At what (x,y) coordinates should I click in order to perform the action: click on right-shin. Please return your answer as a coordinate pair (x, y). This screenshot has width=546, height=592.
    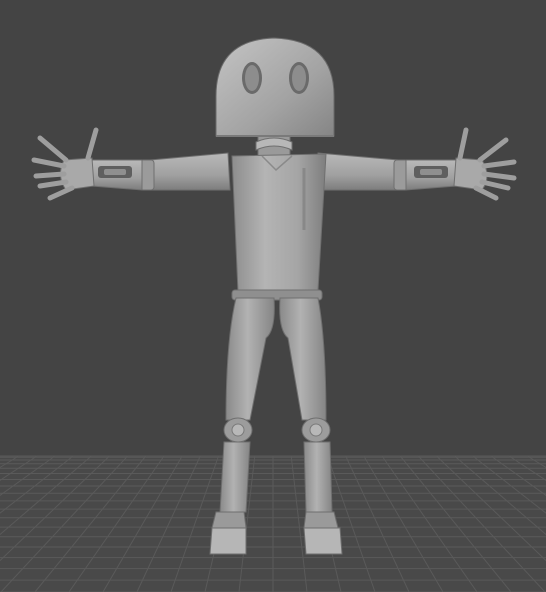
    Looking at the image, I should click on (318, 477).